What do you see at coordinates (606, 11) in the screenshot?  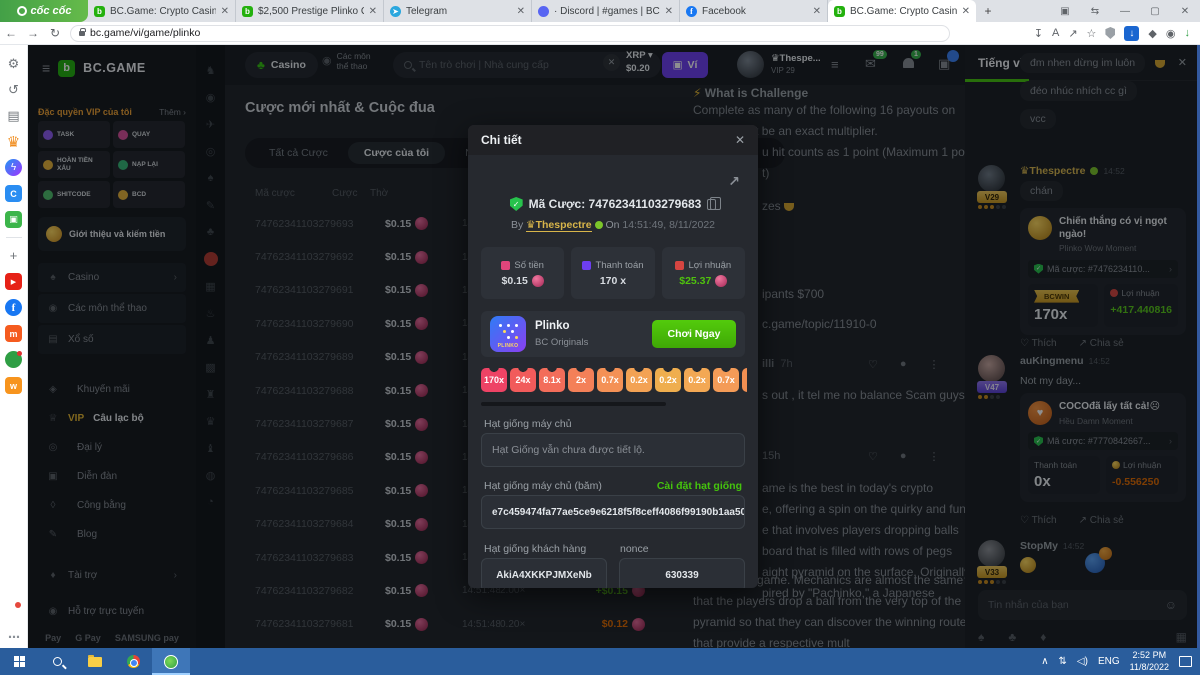 I see `browser-tab: · Discord | #games | BC G ✕` at bounding box center [606, 11].